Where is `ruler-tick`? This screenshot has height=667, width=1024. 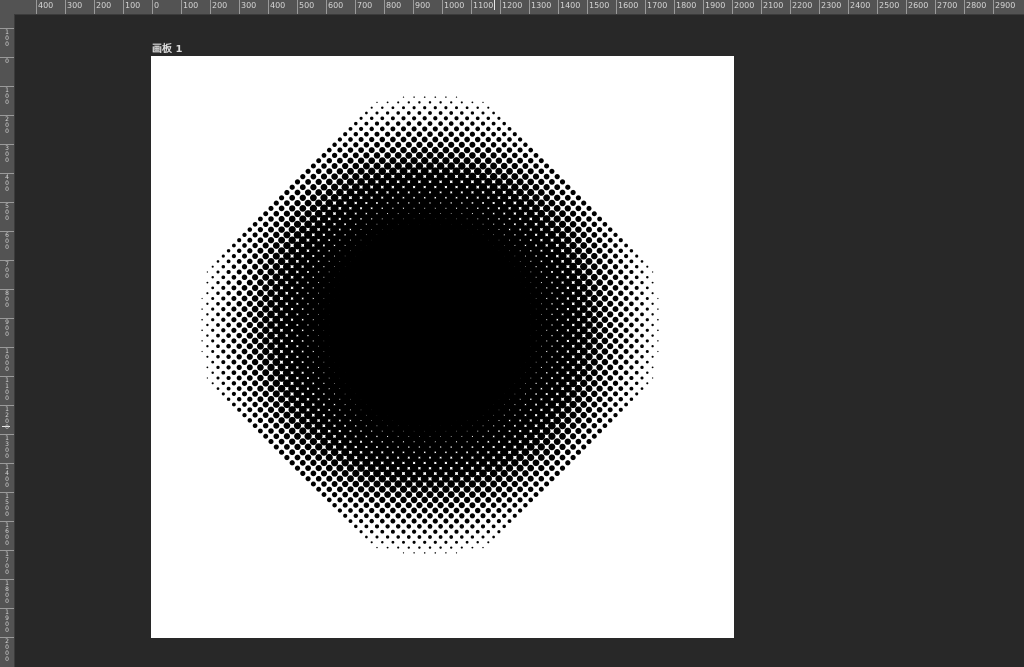
ruler-tick is located at coordinates (906, 7).